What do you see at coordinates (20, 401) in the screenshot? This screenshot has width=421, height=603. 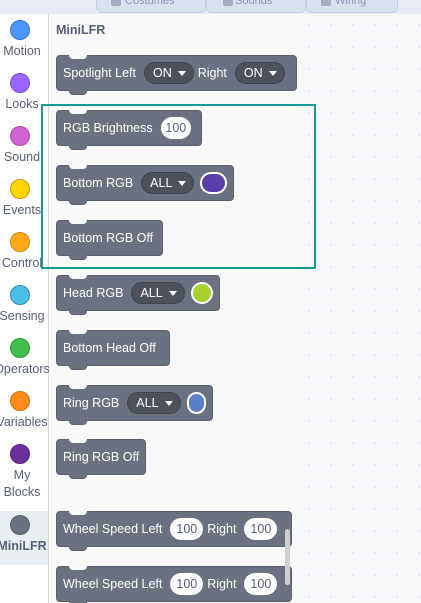 I see `variables-category-icon` at bounding box center [20, 401].